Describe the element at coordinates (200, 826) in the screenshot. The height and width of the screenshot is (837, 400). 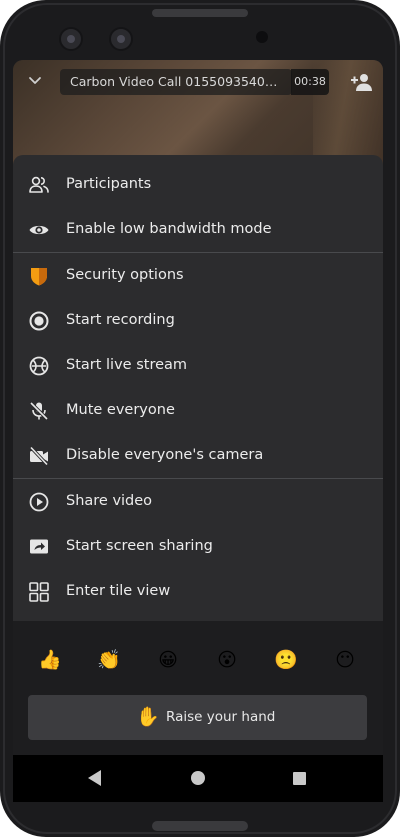
I see `bottom-speaker` at that location.